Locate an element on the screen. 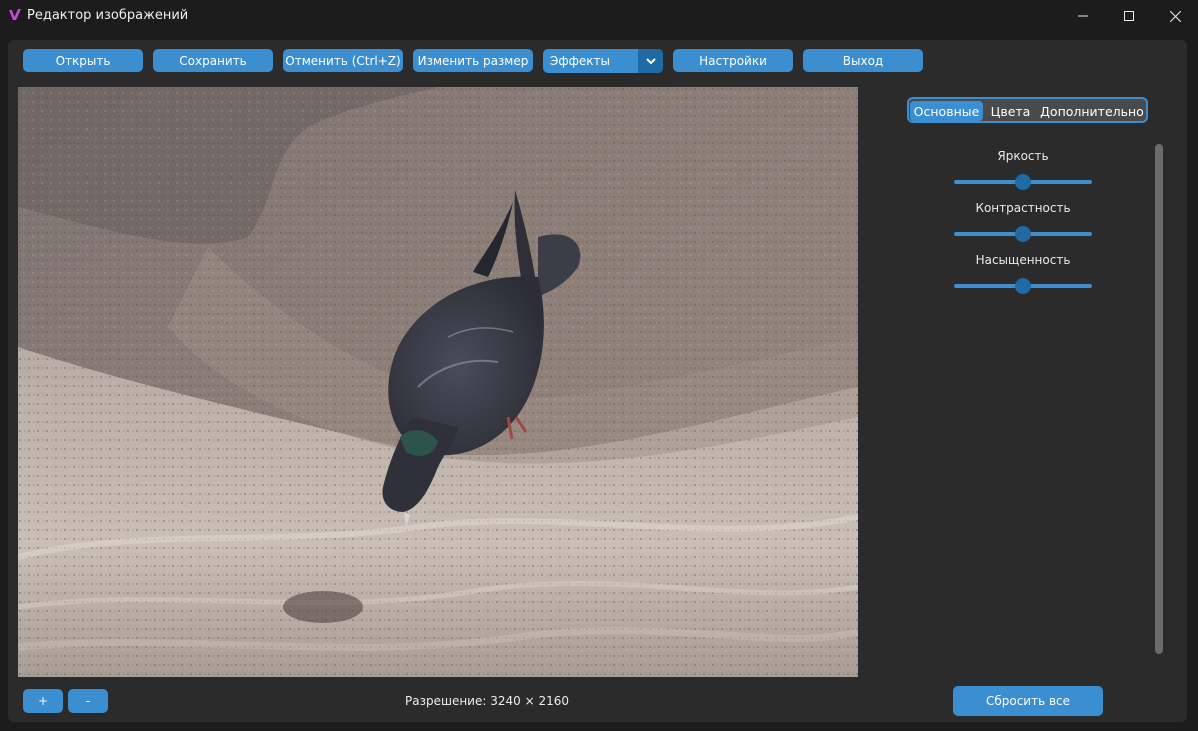 The height and width of the screenshot is (731, 1198). open-button: Открыть is located at coordinates (83, 60).